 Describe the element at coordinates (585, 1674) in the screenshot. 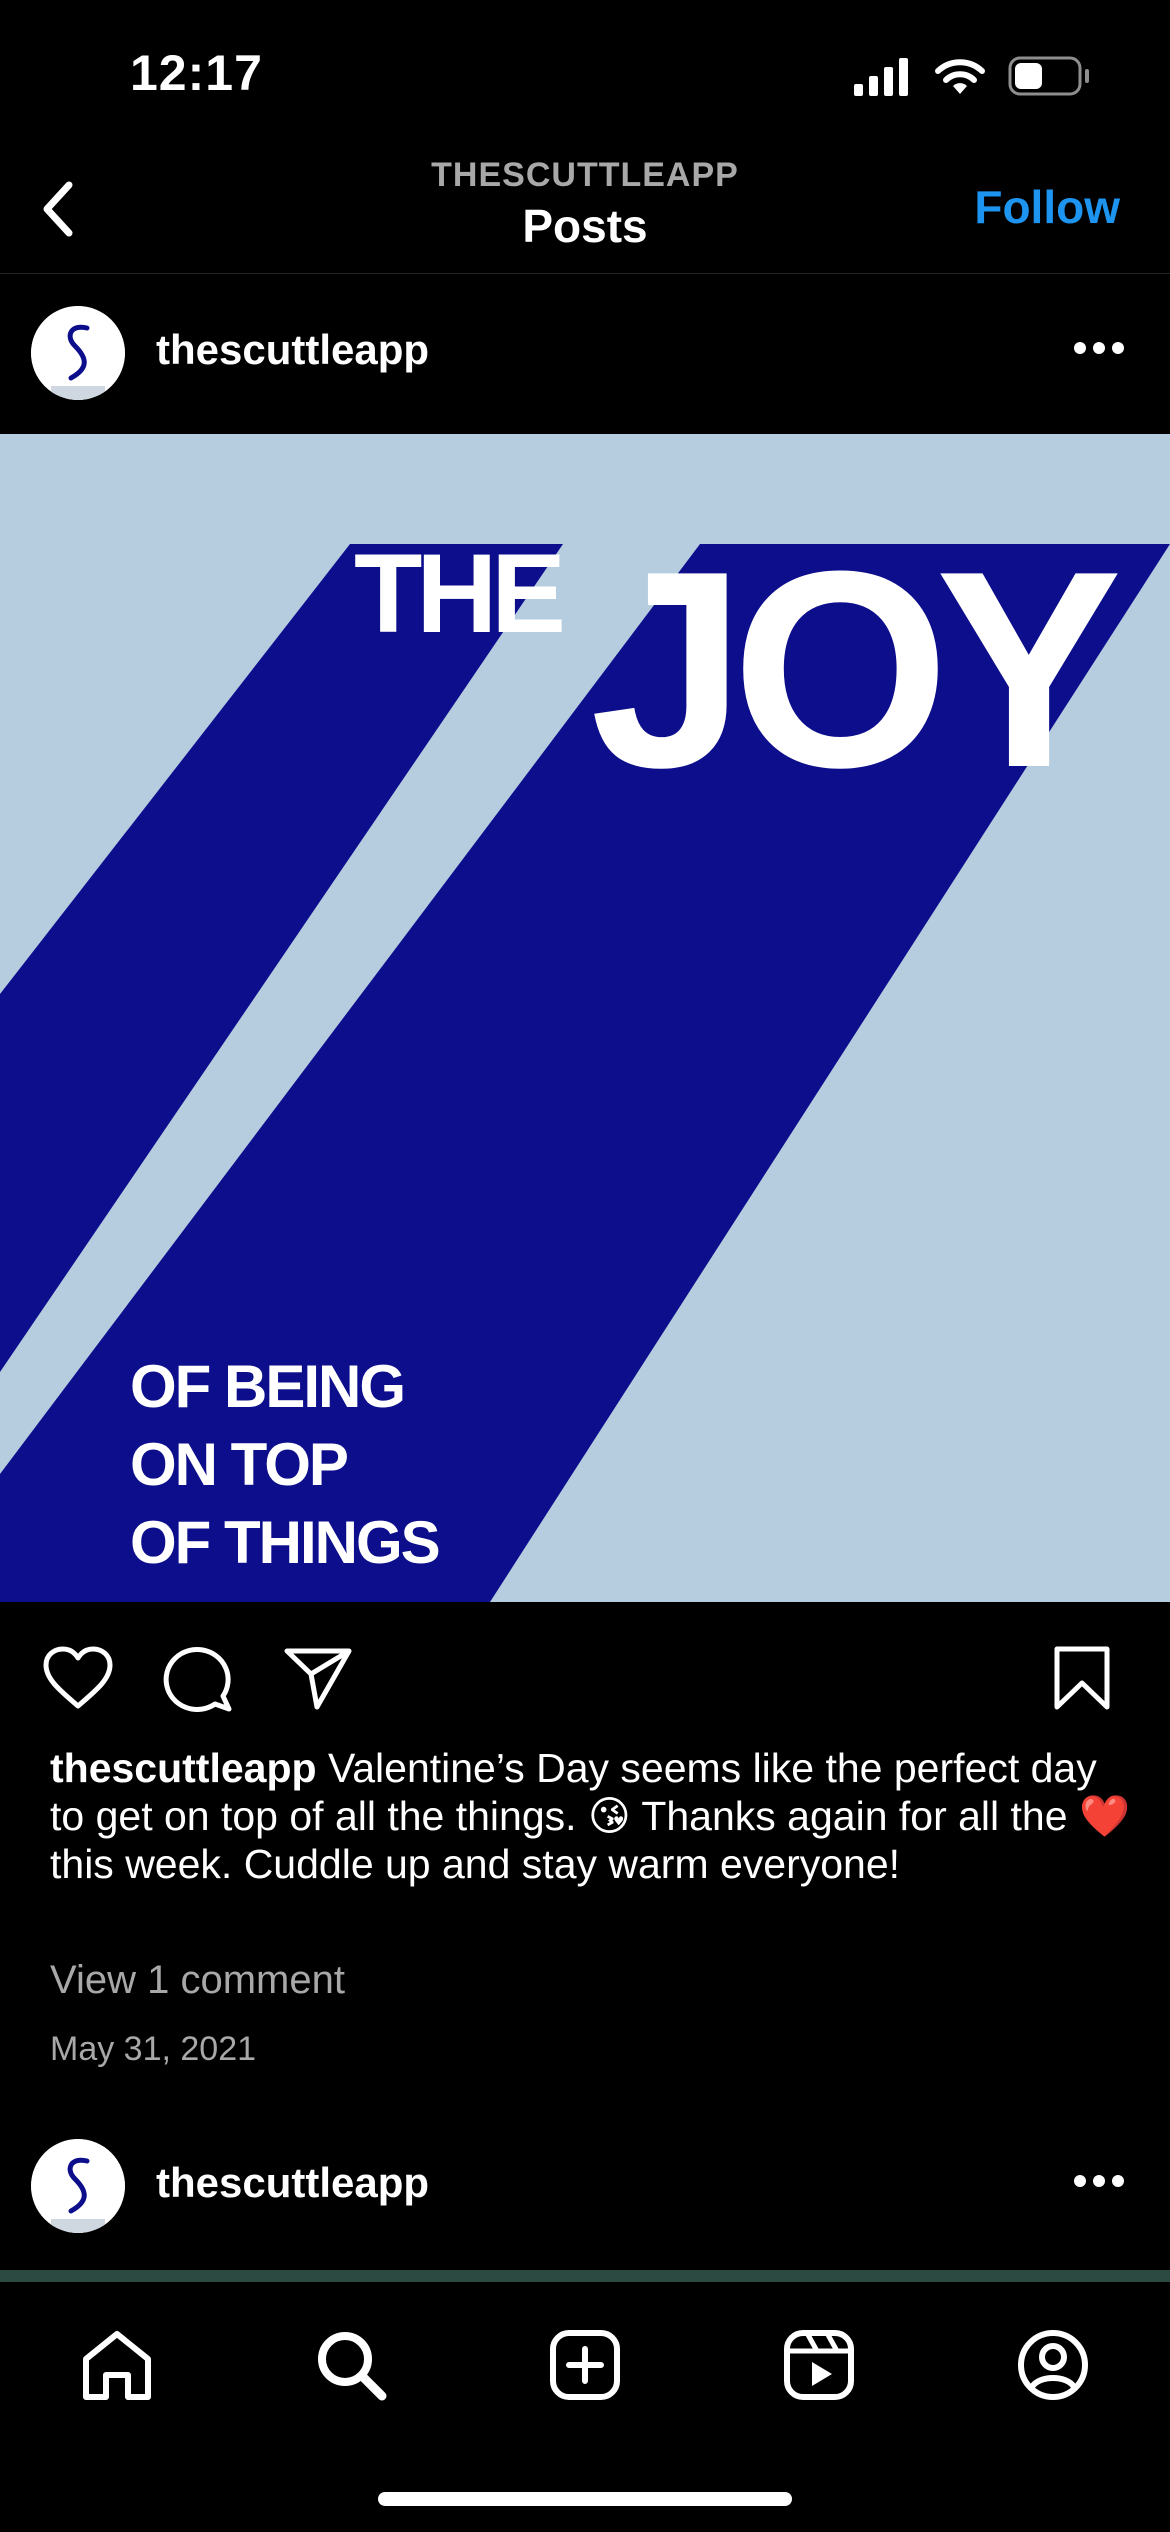

I see `post-actions` at that location.